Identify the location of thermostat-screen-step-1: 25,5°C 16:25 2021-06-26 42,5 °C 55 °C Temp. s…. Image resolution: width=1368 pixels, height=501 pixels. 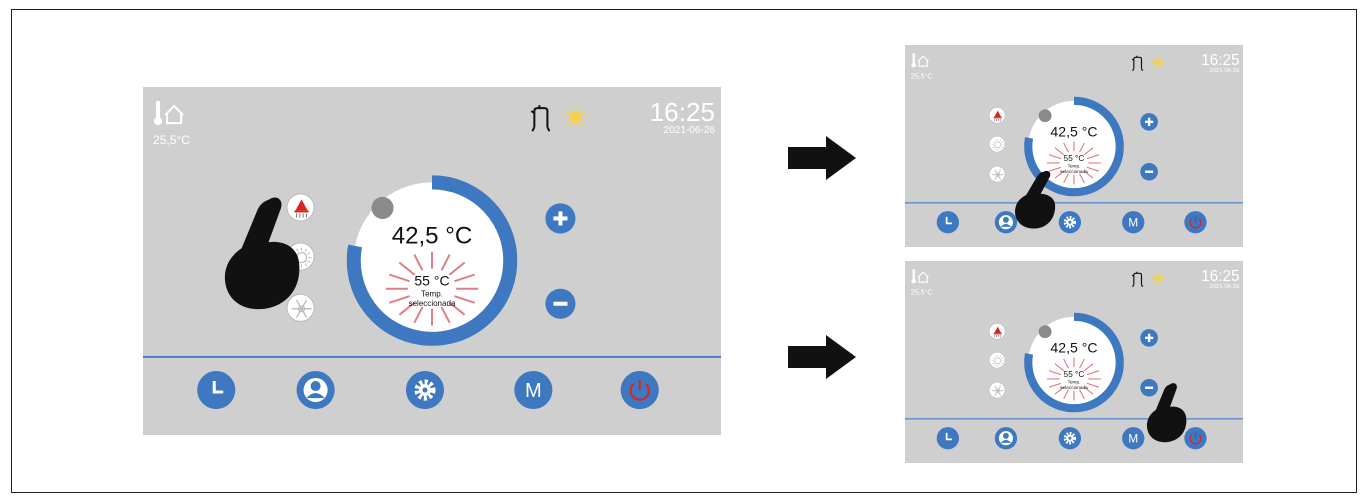
(1074, 146).